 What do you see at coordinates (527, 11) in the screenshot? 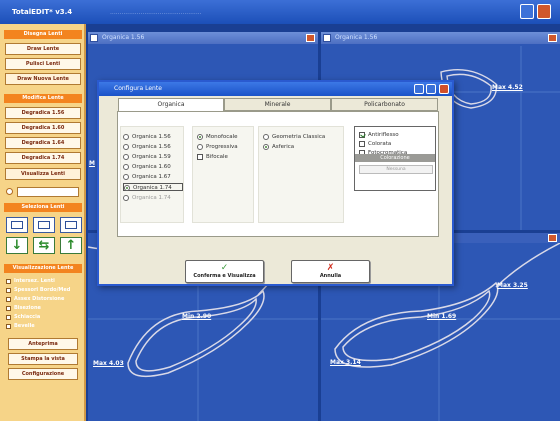
I see `app-minimize-button` at bounding box center [527, 11].